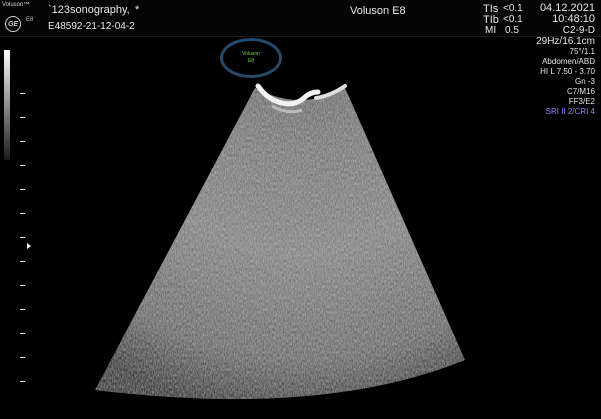  What do you see at coordinates (581, 101) in the screenshot?
I see `ff-param: FF3/E2` at bounding box center [581, 101].